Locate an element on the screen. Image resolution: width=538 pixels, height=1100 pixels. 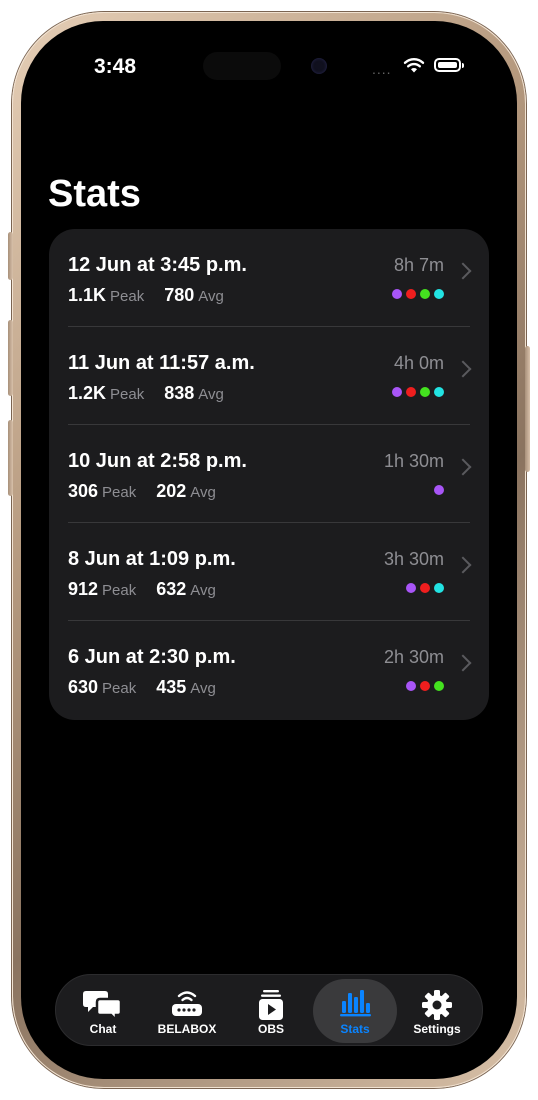
session-duration: 4h 0m is located at coordinates (418, 363).